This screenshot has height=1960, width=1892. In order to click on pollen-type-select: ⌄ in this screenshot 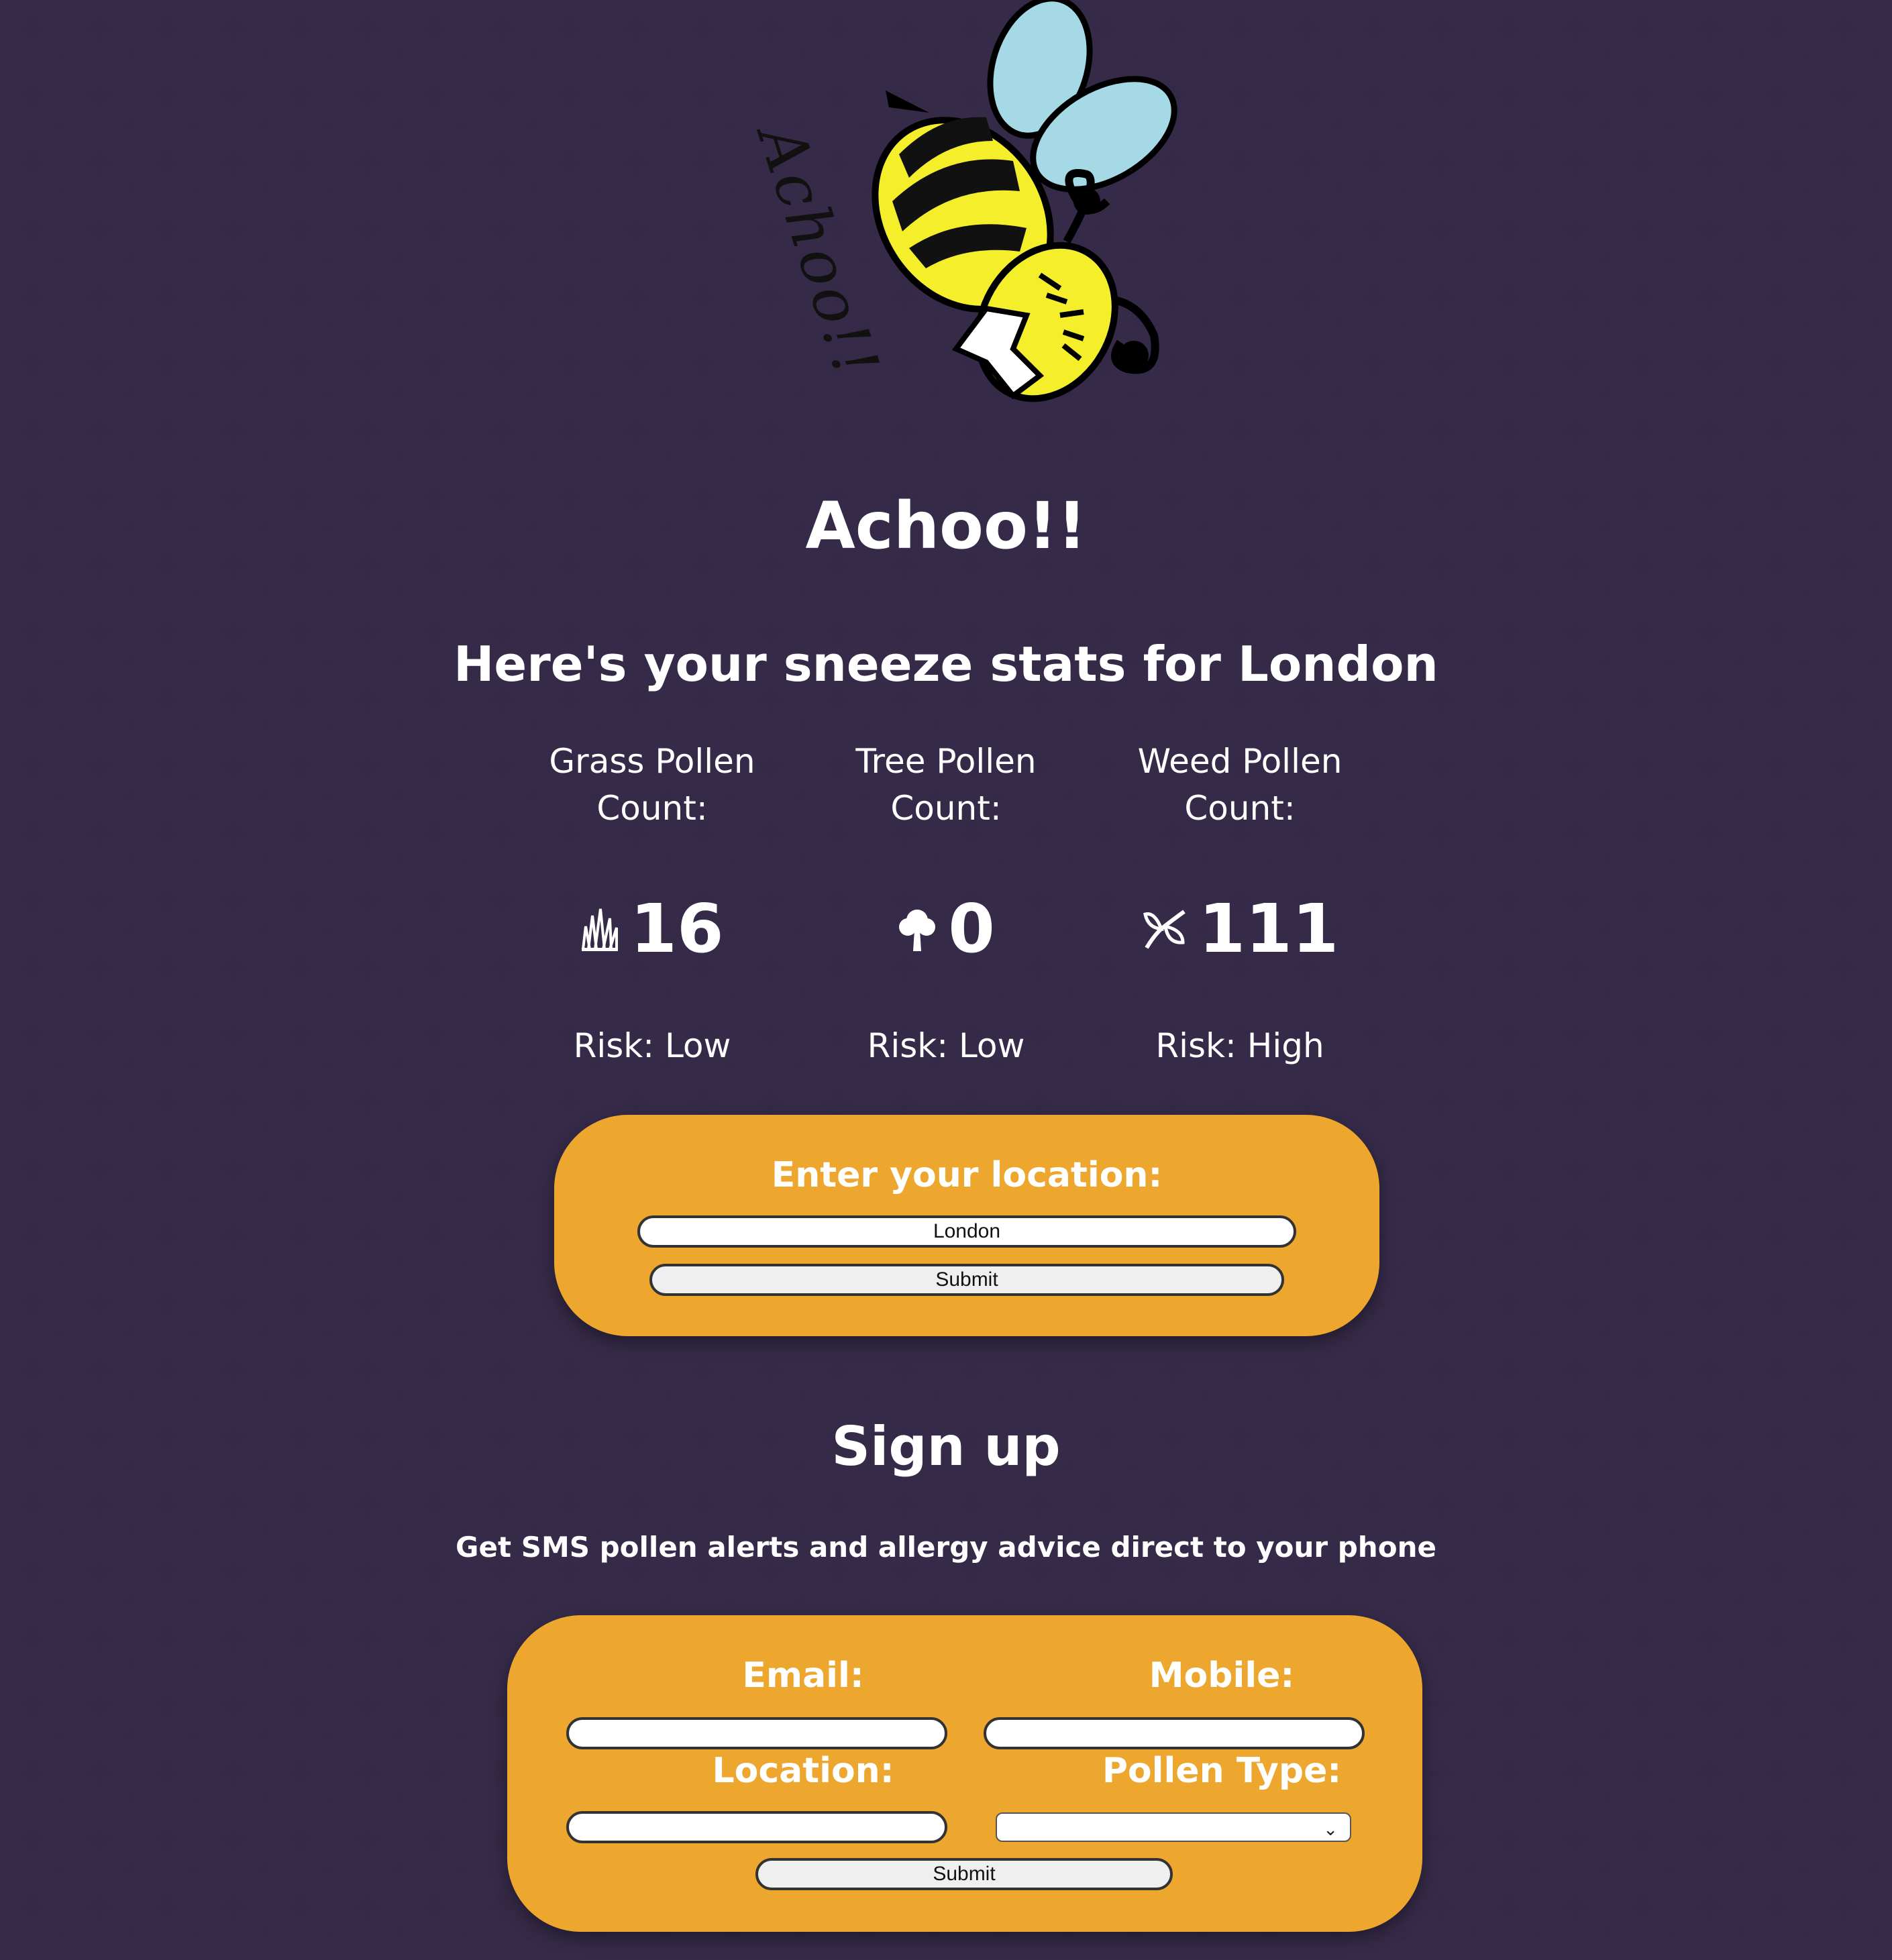, I will do `click(1173, 1827)`.